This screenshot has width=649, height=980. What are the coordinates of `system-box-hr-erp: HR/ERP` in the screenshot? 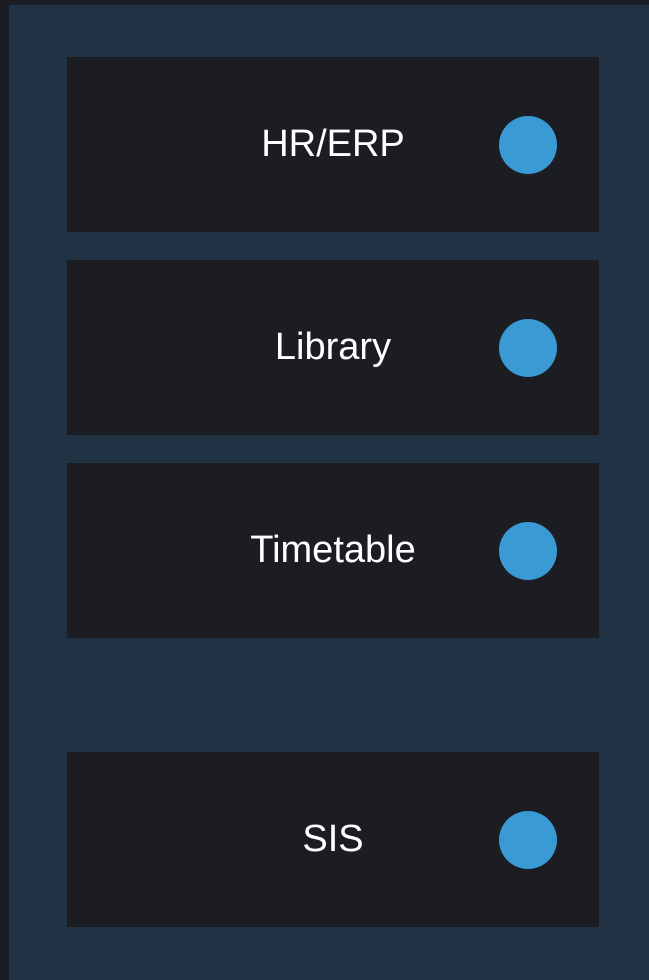 It's located at (333, 144).